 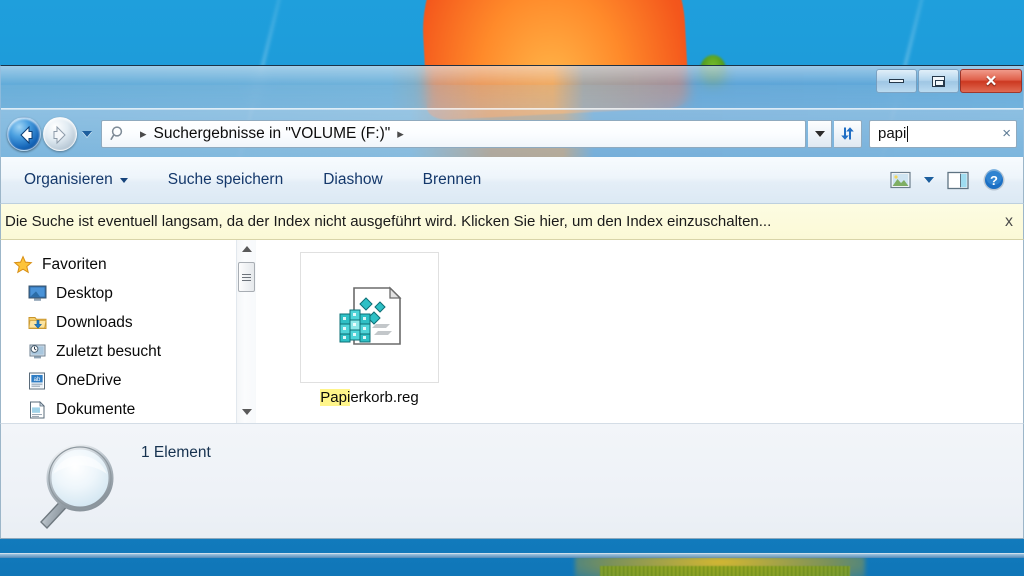 What do you see at coordinates (453, 133) in the screenshot?
I see `address-breadcrumb-bar: ▸ Suchergebnisse in "VOLUME (F:)" ▸` at bounding box center [453, 133].